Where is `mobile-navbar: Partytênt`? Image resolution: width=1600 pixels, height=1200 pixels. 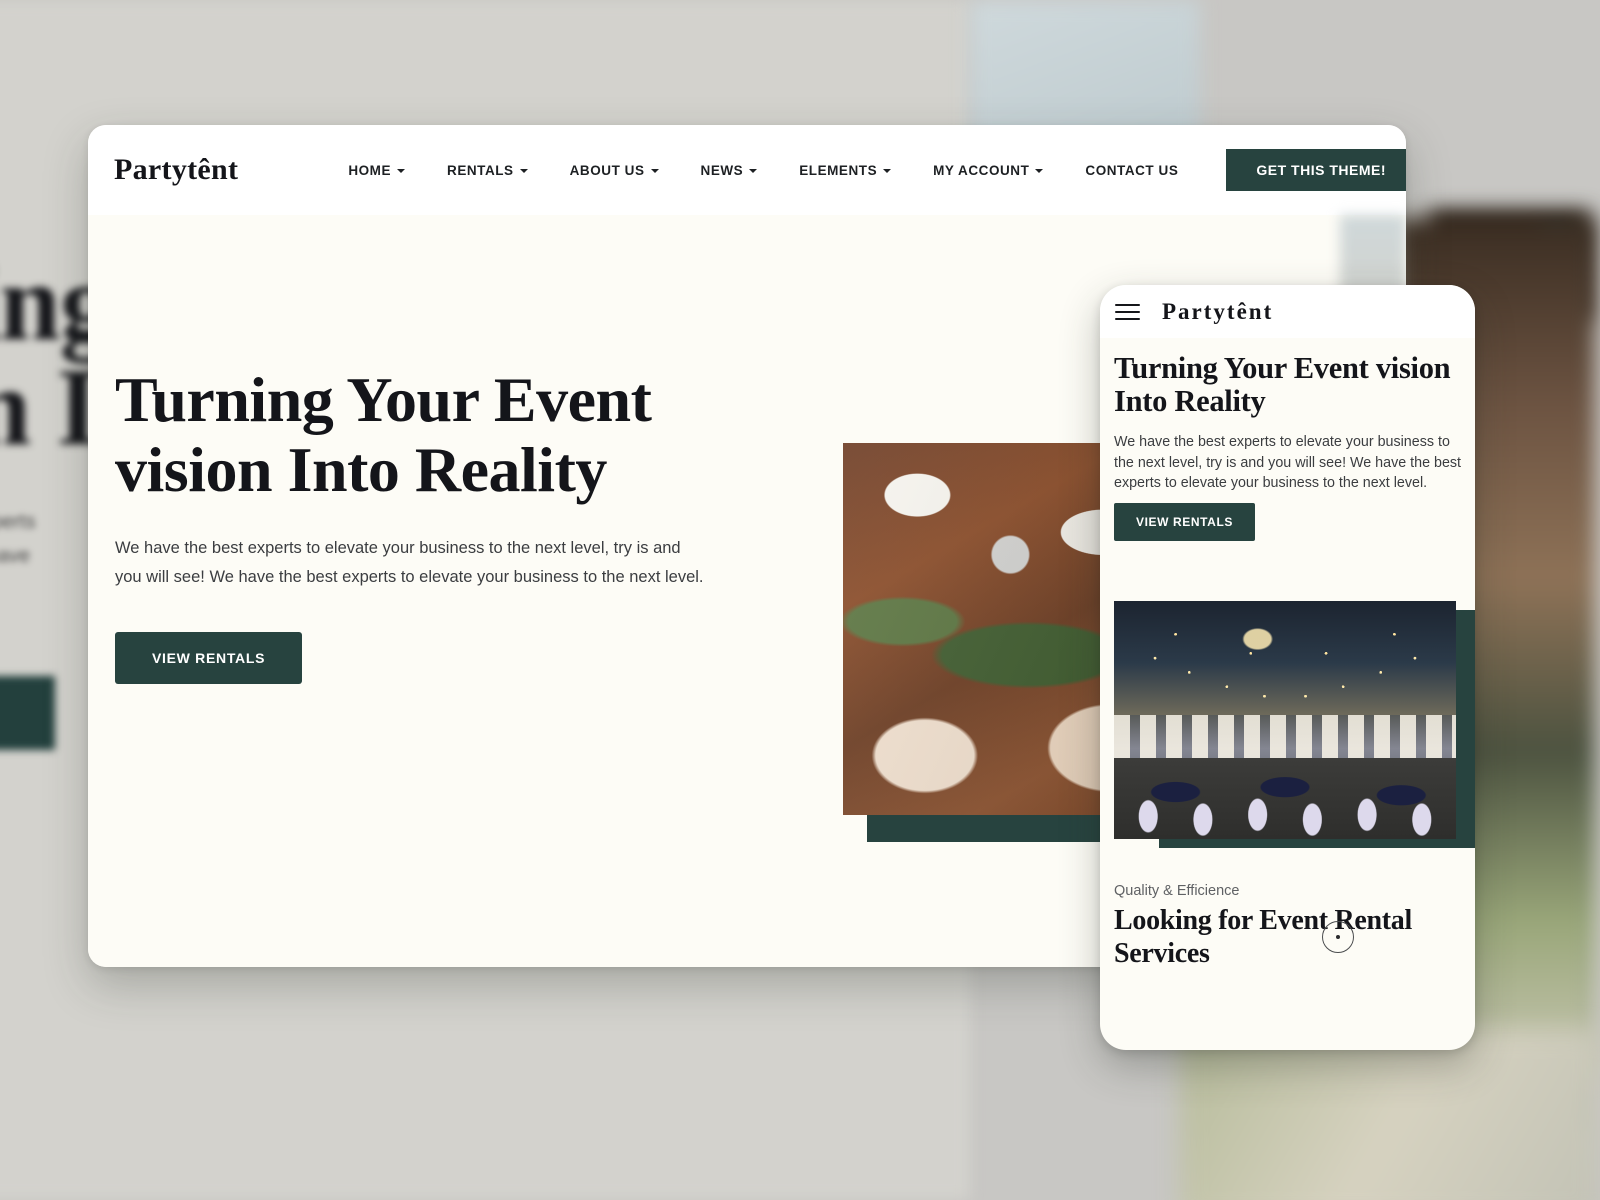
mobile-navbar: Partytênt is located at coordinates (1287, 311).